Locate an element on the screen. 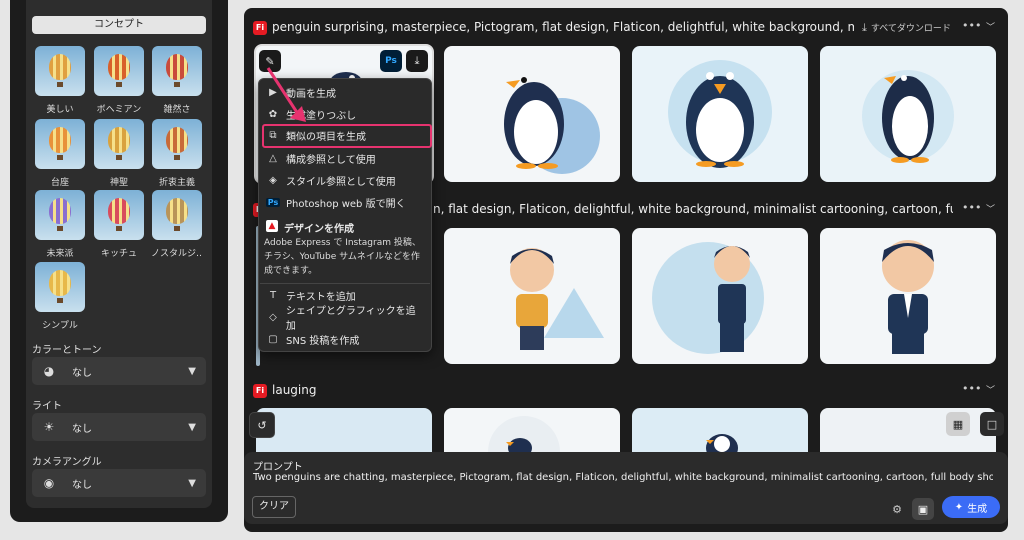 This screenshot has width=1024, height=540. color-tone-dropdown: ◕ なし ▼ is located at coordinates (119, 371).